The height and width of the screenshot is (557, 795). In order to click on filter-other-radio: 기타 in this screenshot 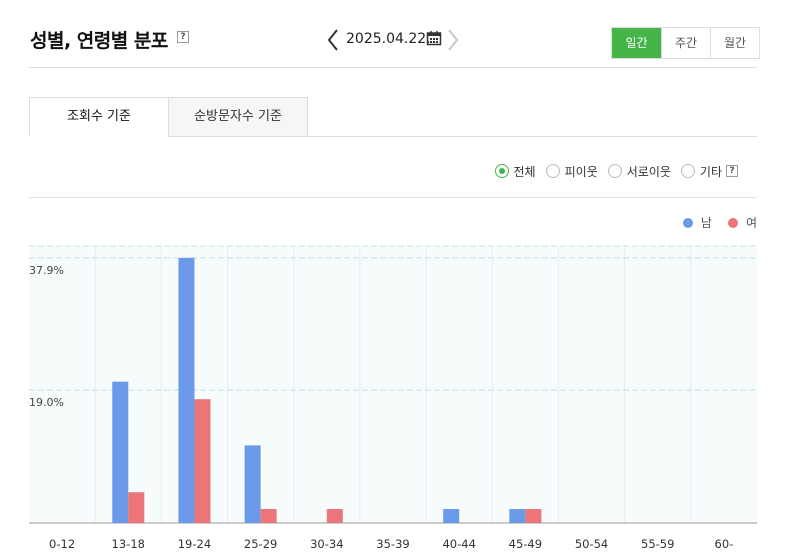, I will do `click(701, 171)`.